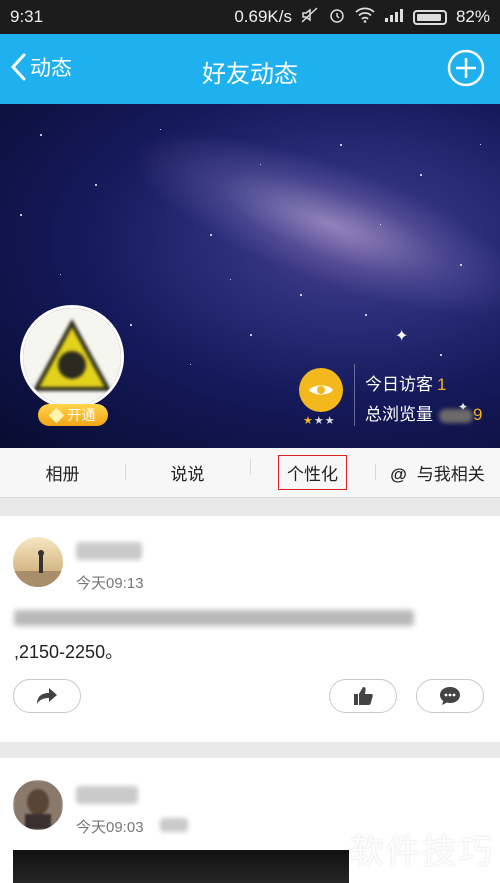 This screenshot has height=883, width=500. Describe the element at coordinates (337, 17) in the screenshot. I see `alarm-icon` at that location.